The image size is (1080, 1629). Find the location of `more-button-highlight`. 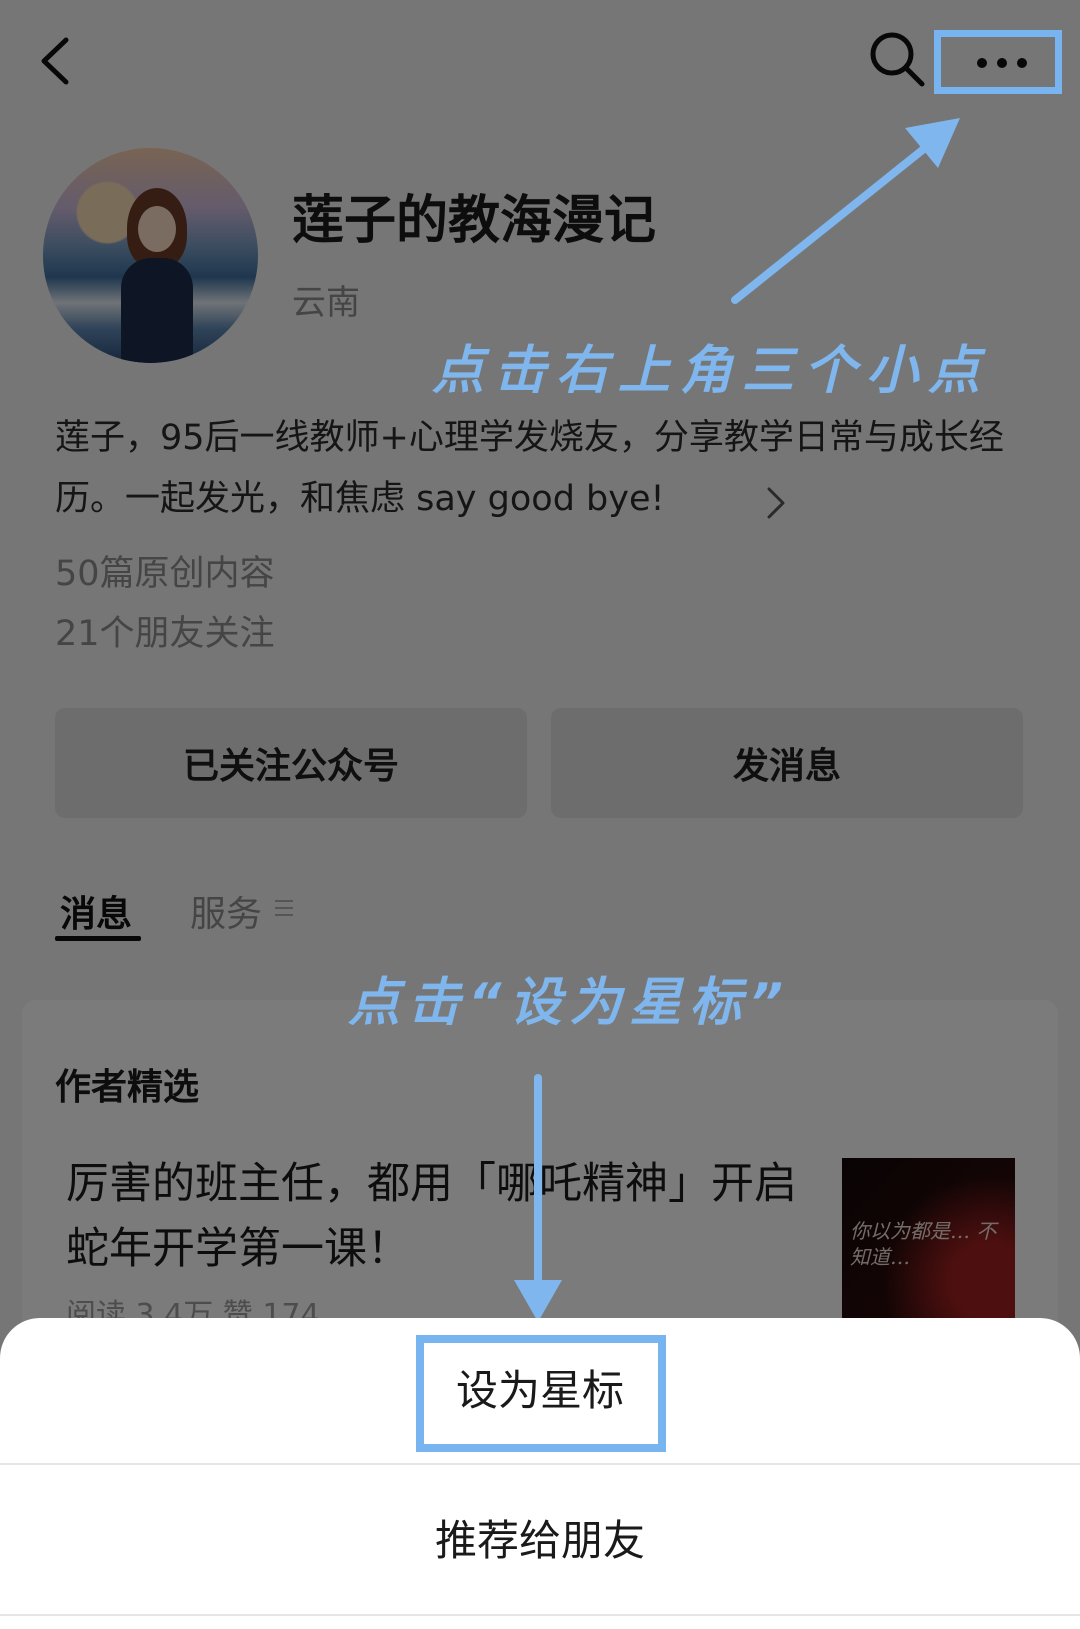

more-button-highlight is located at coordinates (998, 62).